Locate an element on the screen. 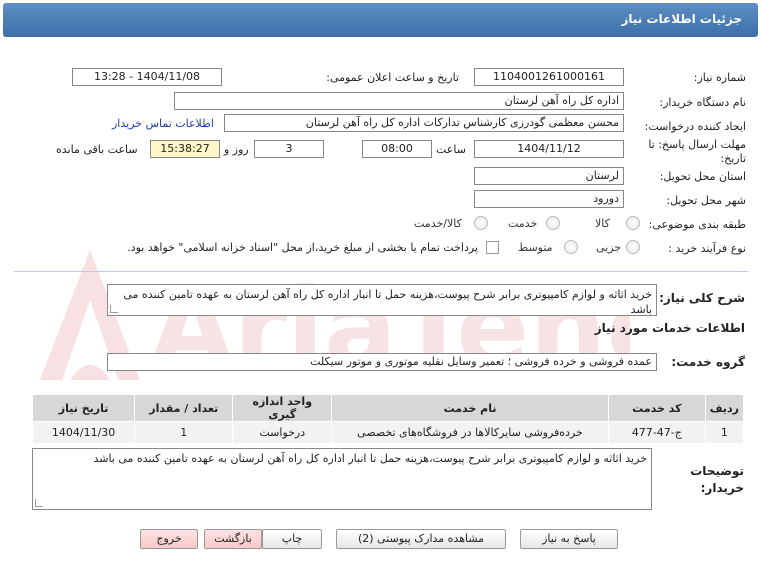 This screenshot has width=761, height=566. deadline-time-label: ساعت is located at coordinates (451, 149).